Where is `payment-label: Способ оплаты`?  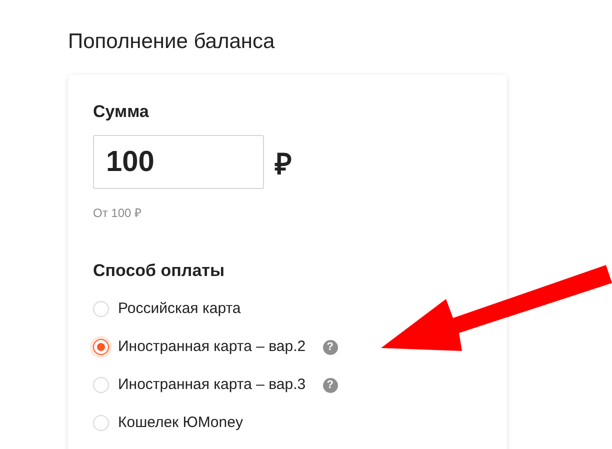 payment-label: Способ оплаты is located at coordinates (159, 271).